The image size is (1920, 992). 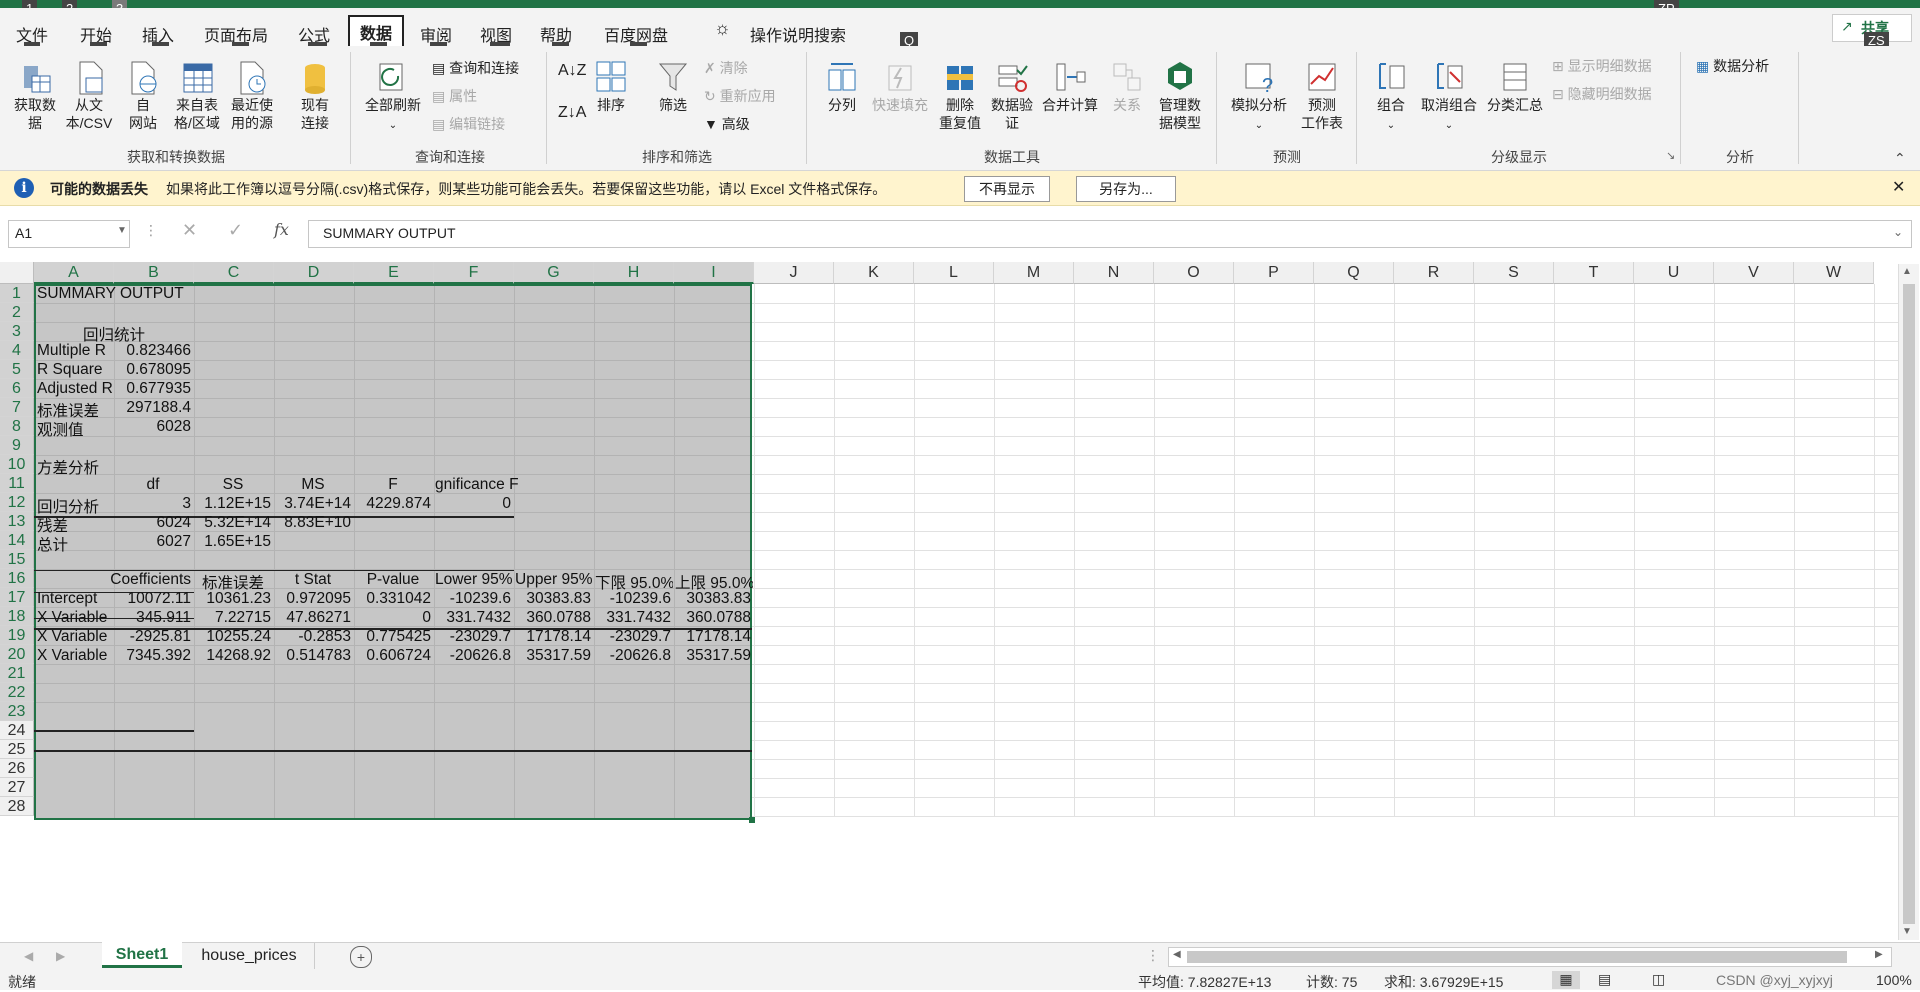 I want to click on cell-H16: 下限 95.0%, so click(x=633, y=581).